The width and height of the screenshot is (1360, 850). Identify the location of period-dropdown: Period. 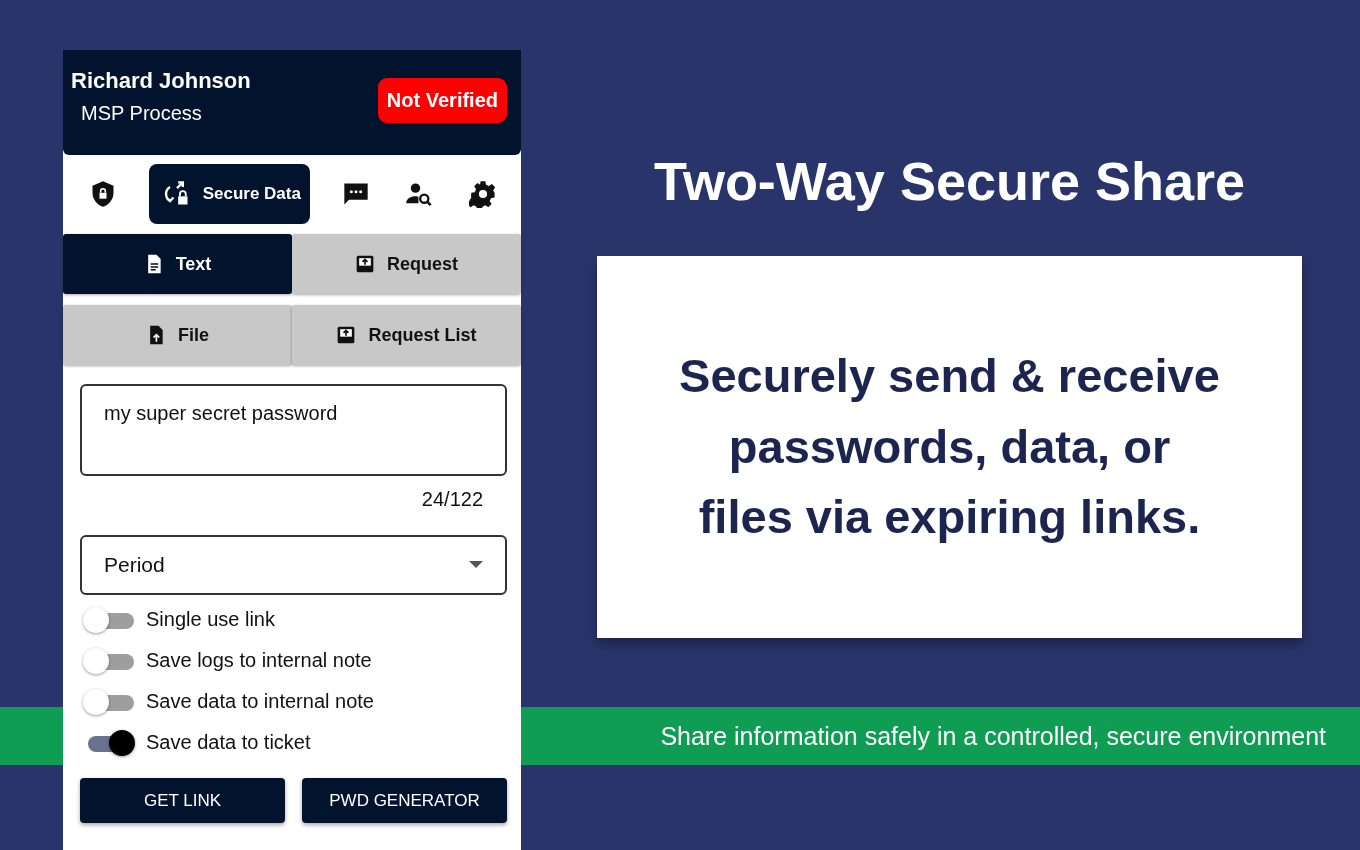
(293, 565).